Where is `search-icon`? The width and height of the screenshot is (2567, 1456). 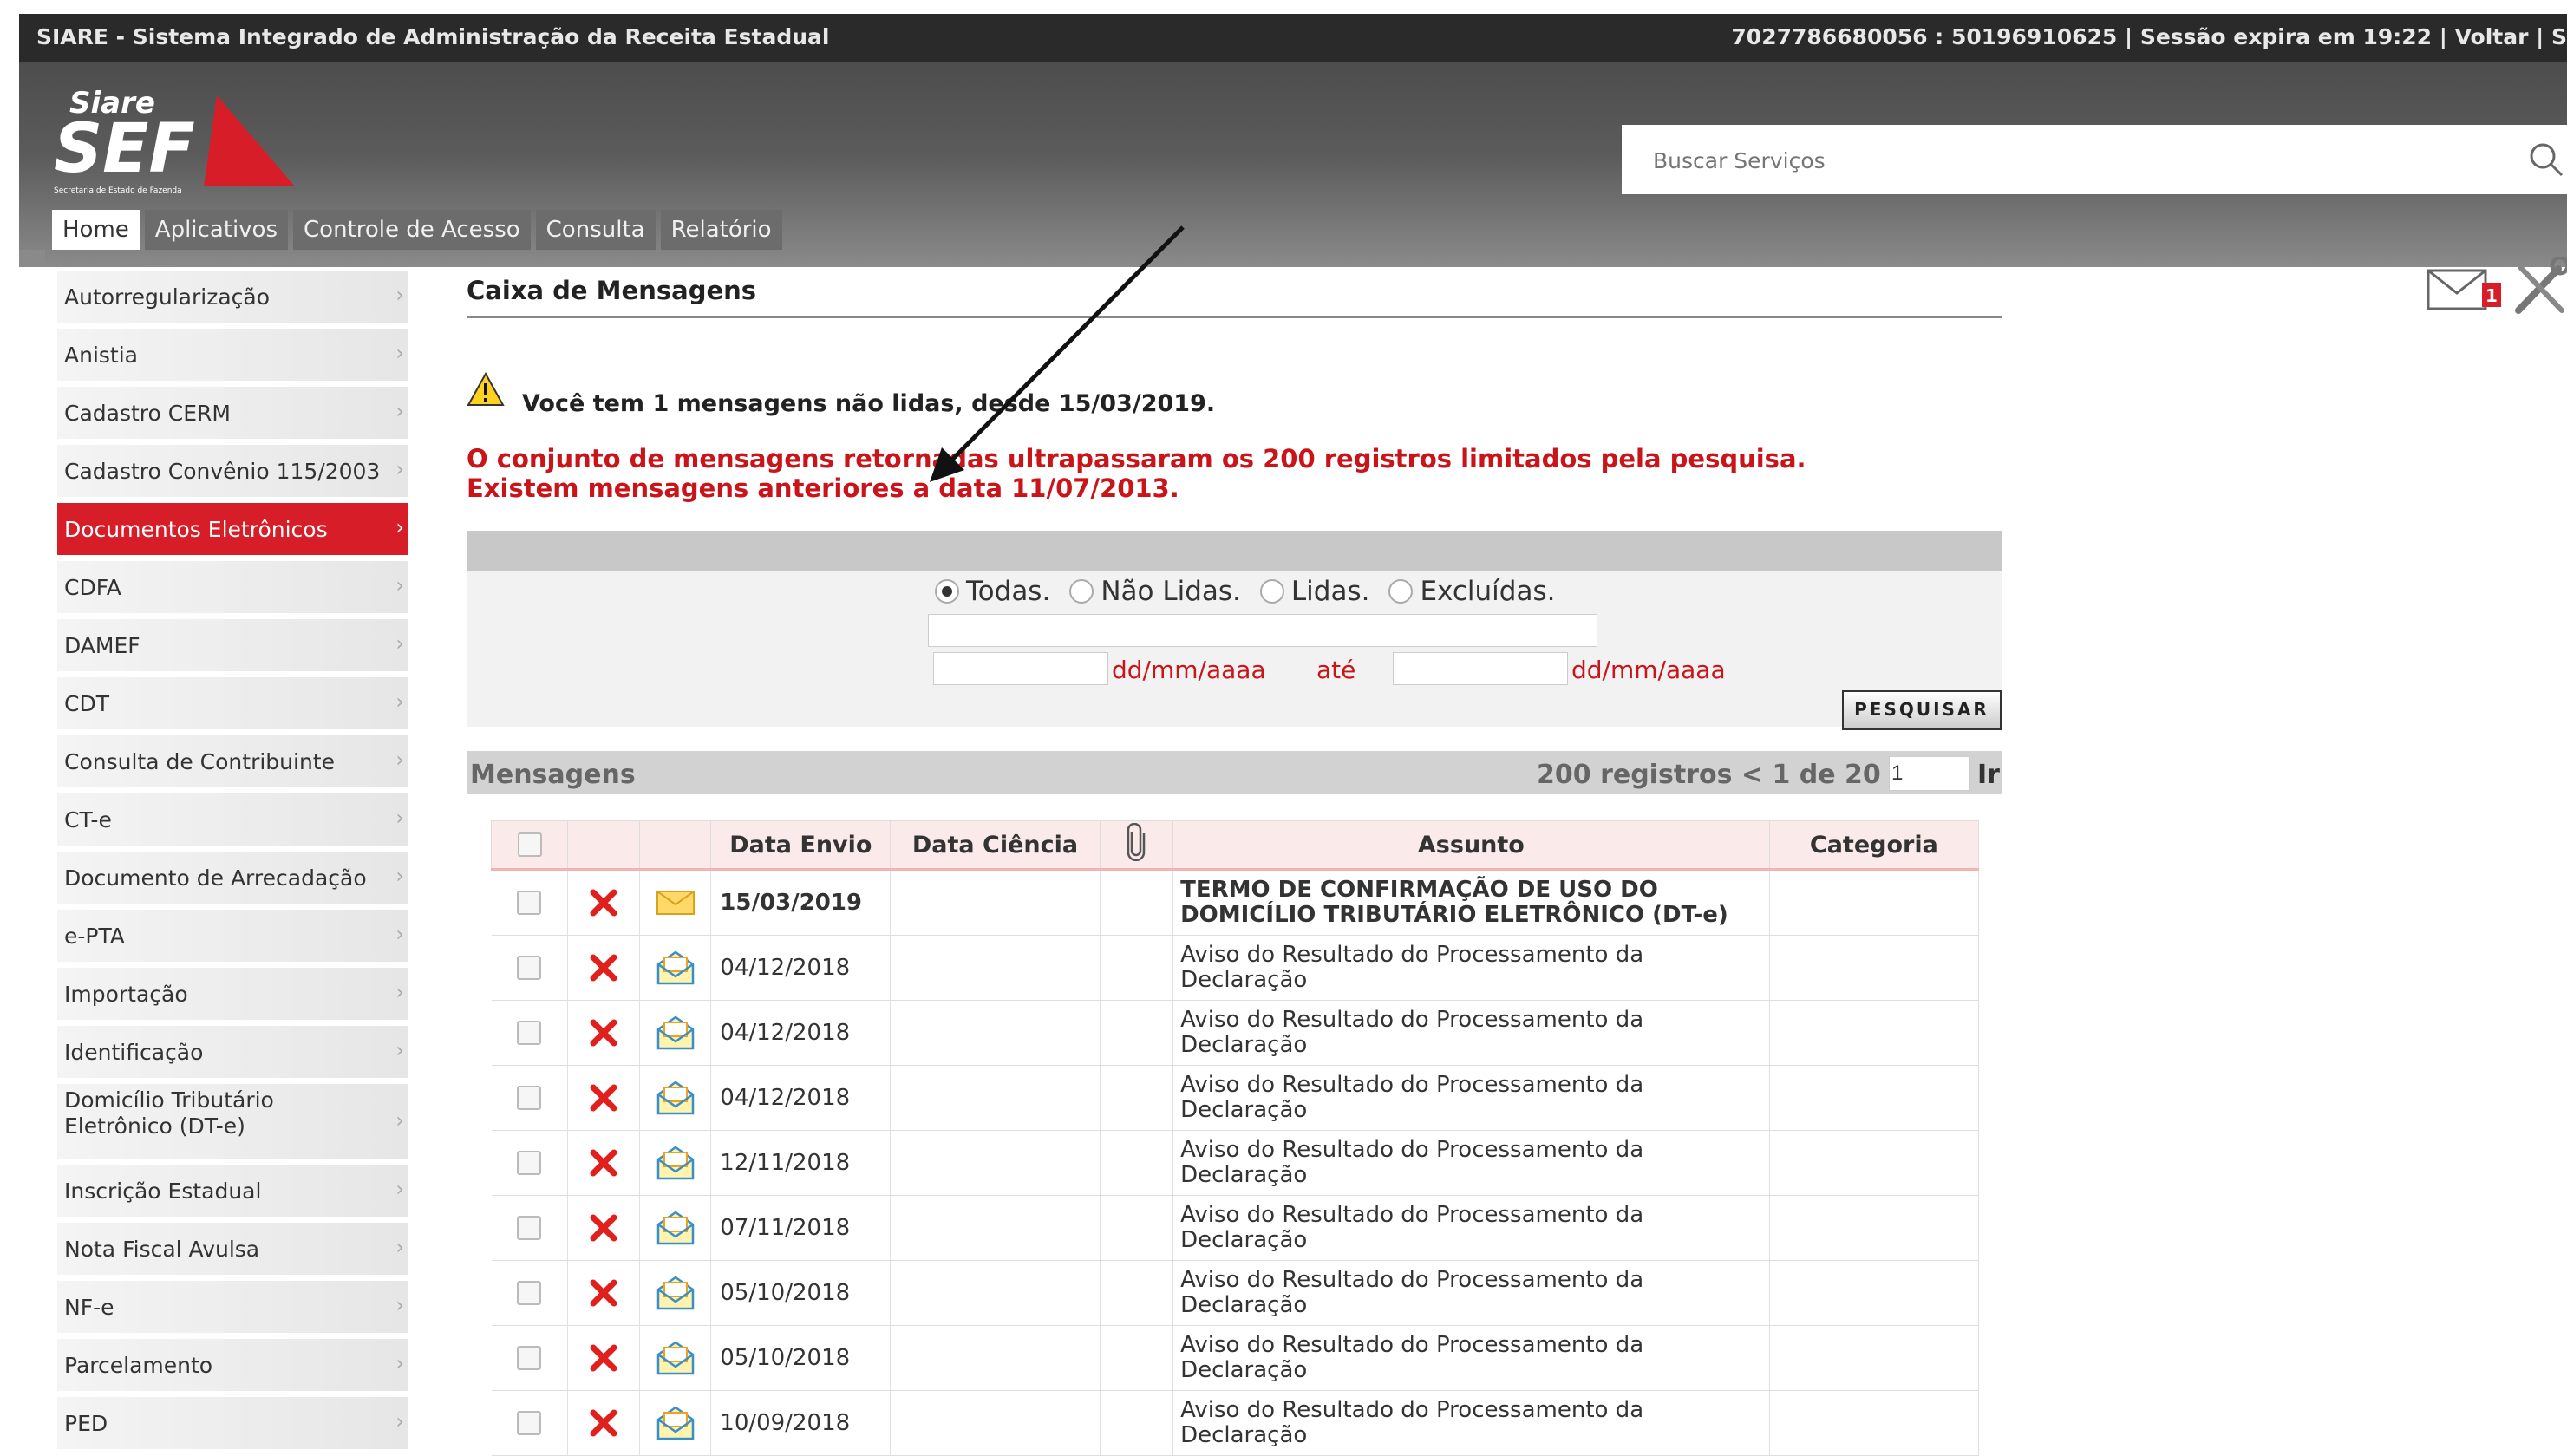 search-icon is located at coordinates (2546, 159).